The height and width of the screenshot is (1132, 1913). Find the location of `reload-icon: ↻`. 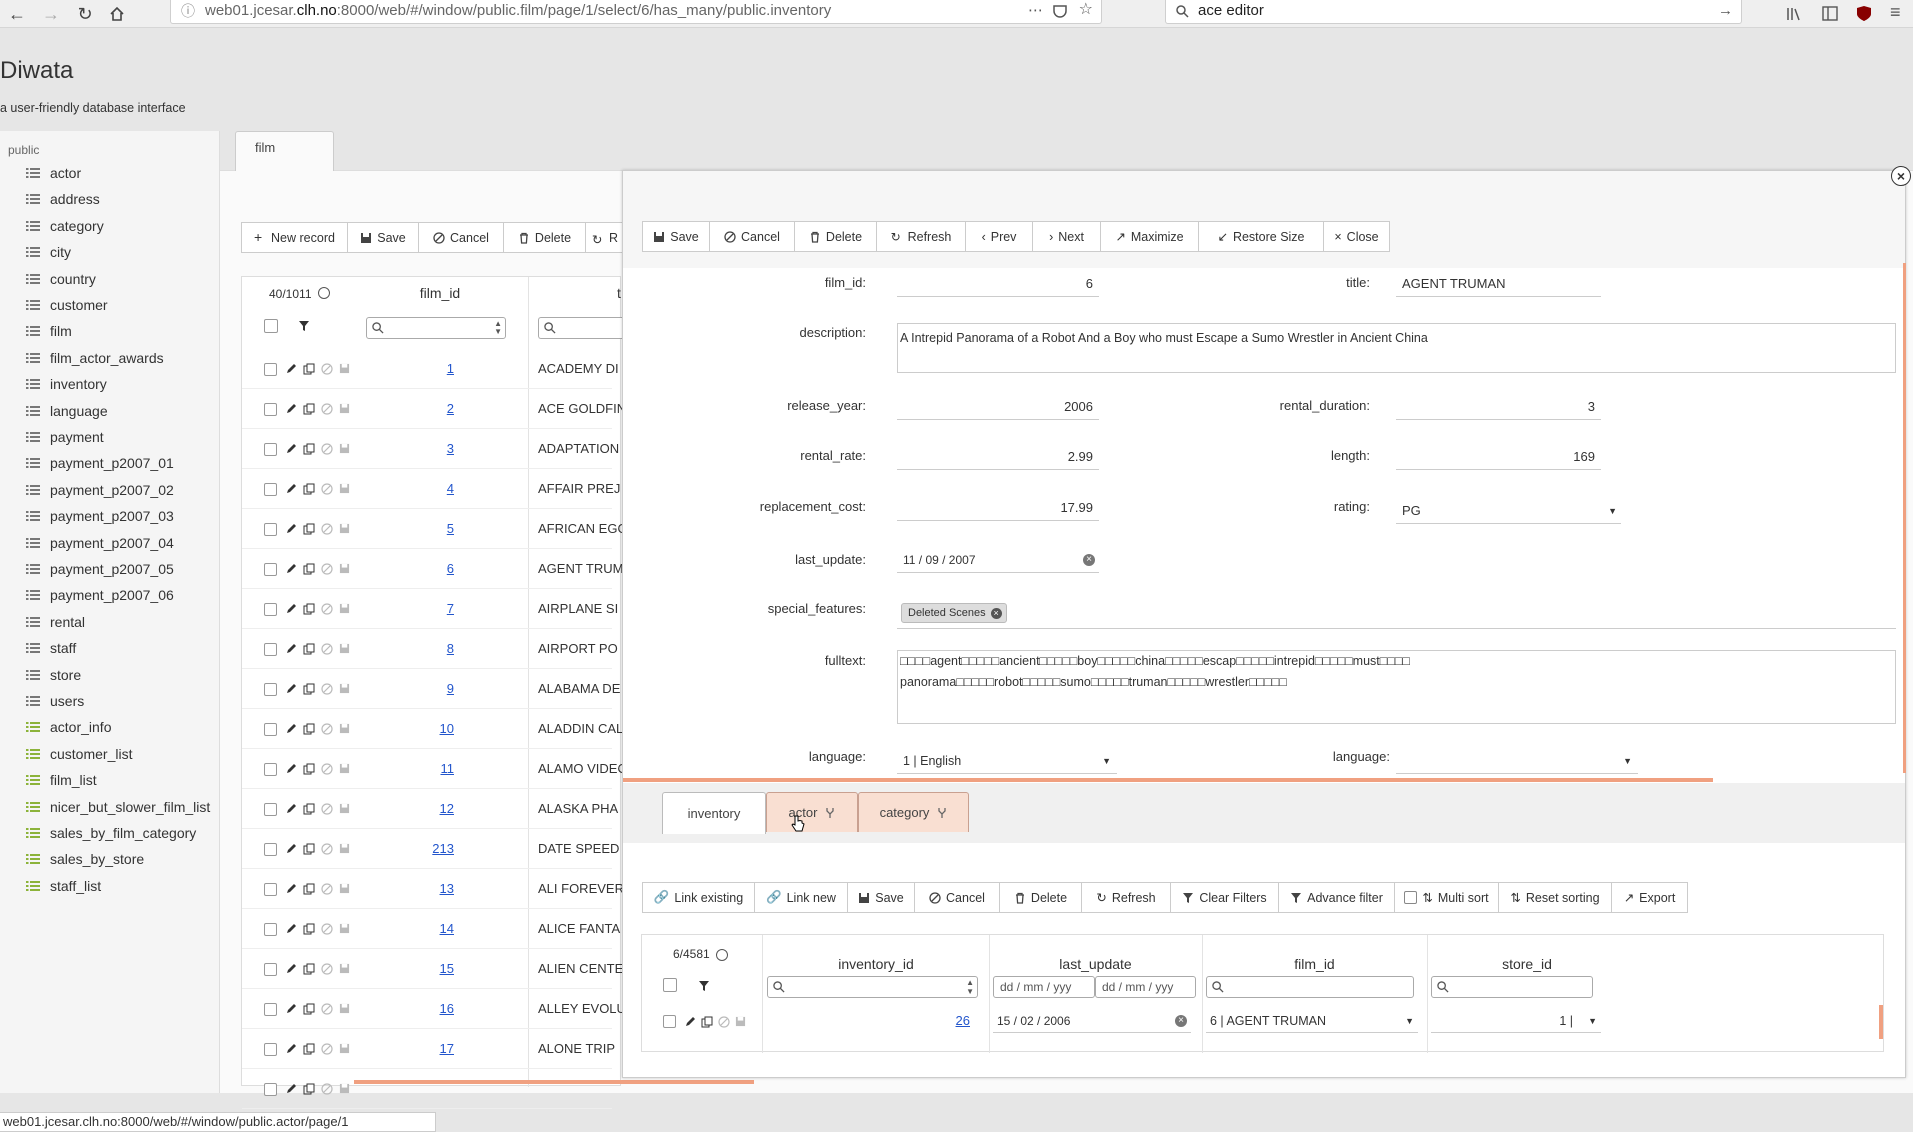

reload-icon: ↻ is located at coordinates (85, 14).